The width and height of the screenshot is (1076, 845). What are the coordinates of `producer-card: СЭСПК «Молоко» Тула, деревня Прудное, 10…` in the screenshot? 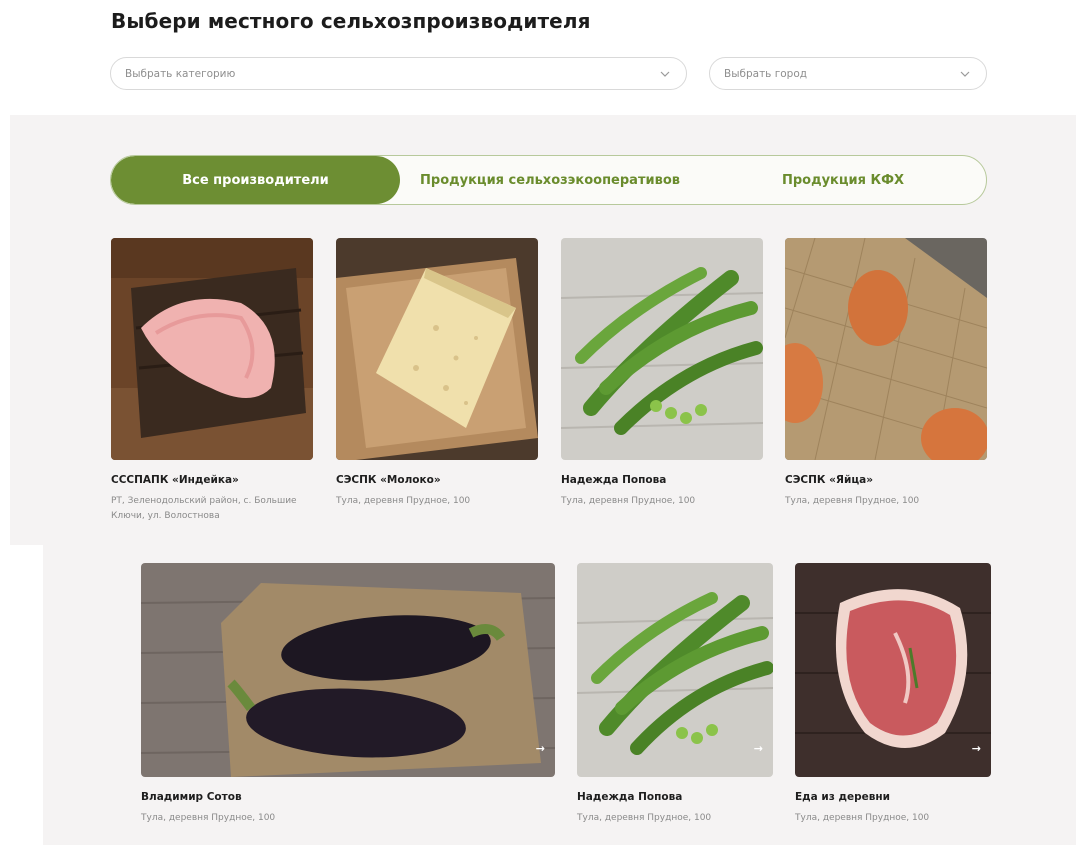 It's located at (437, 373).